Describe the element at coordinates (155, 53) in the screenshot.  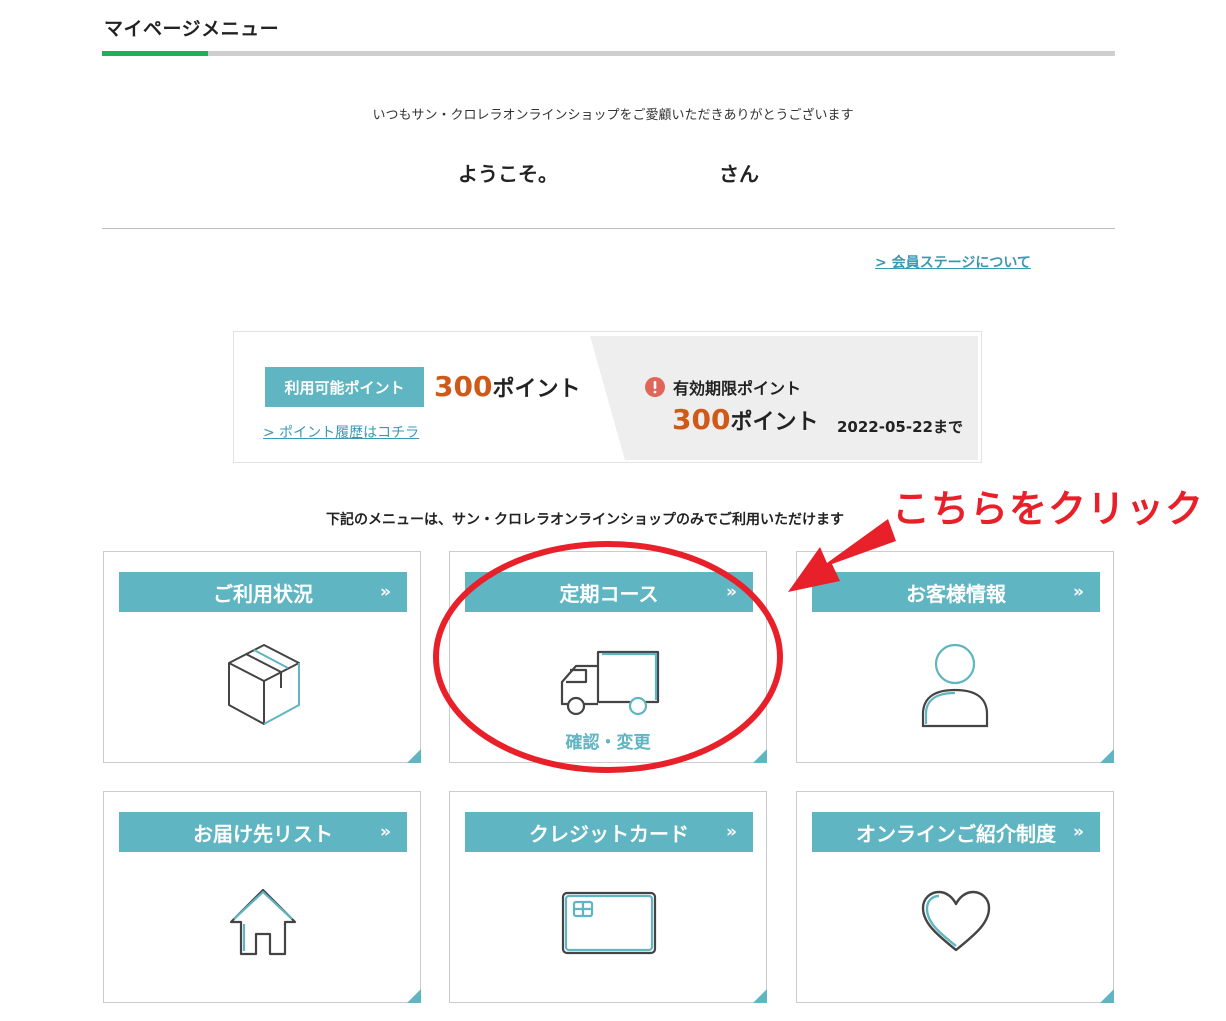
I see `title-underline-accent` at that location.